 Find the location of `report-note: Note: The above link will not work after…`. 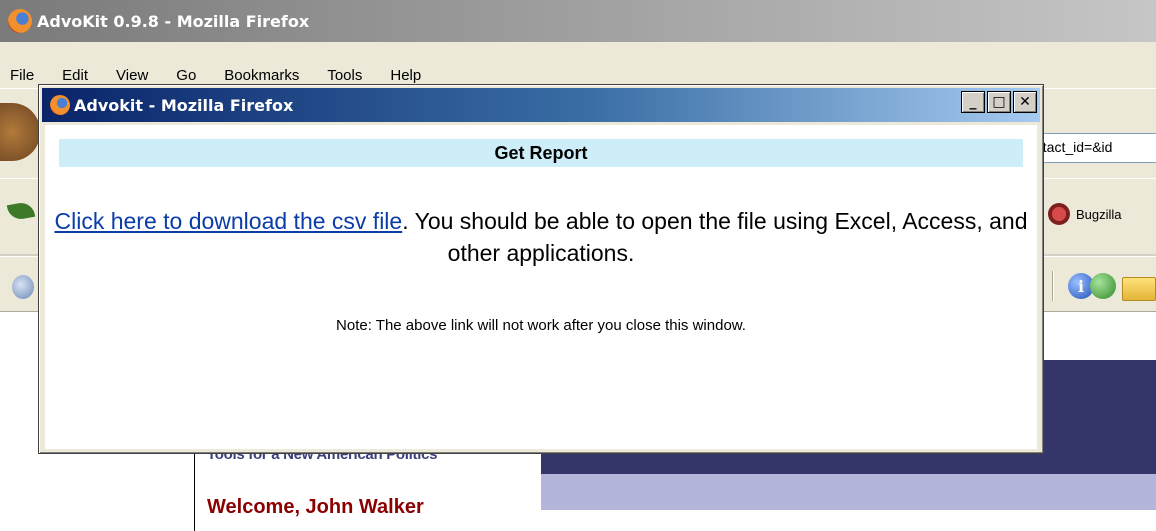

report-note: Note: The above link will not work after… is located at coordinates (541, 325).